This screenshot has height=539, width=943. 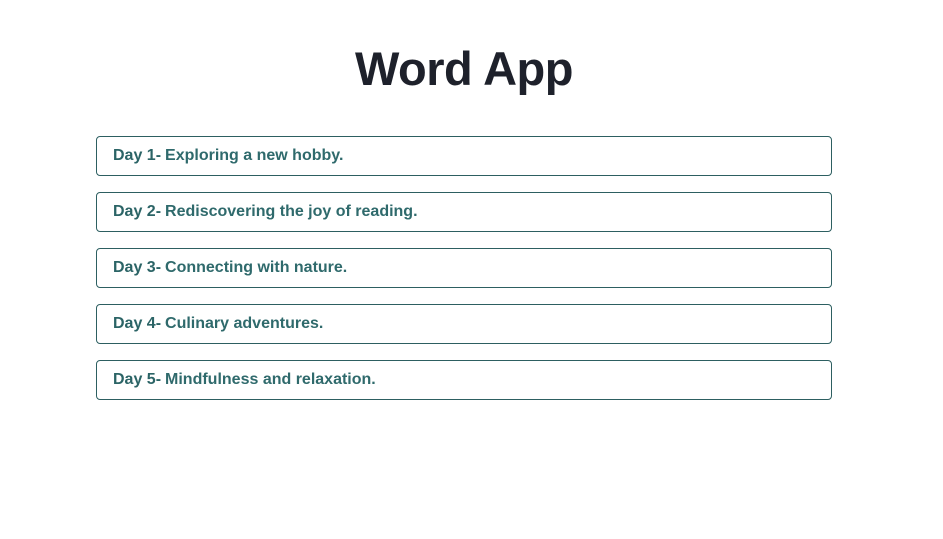 What do you see at coordinates (137, 267) in the screenshot?
I see `day-label: Day 3-` at bounding box center [137, 267].